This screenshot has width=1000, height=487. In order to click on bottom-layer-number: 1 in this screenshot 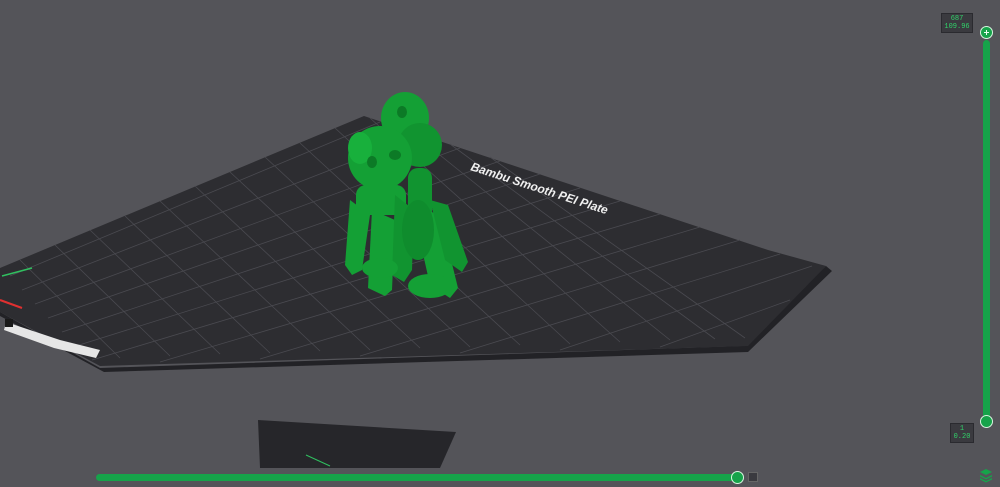, I will do `click(962, 429)`.